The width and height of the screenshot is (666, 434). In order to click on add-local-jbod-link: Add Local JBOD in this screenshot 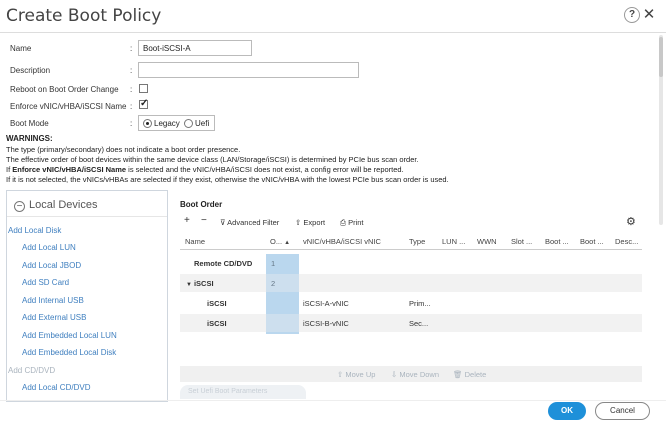, I will do `click(51, 265)`.